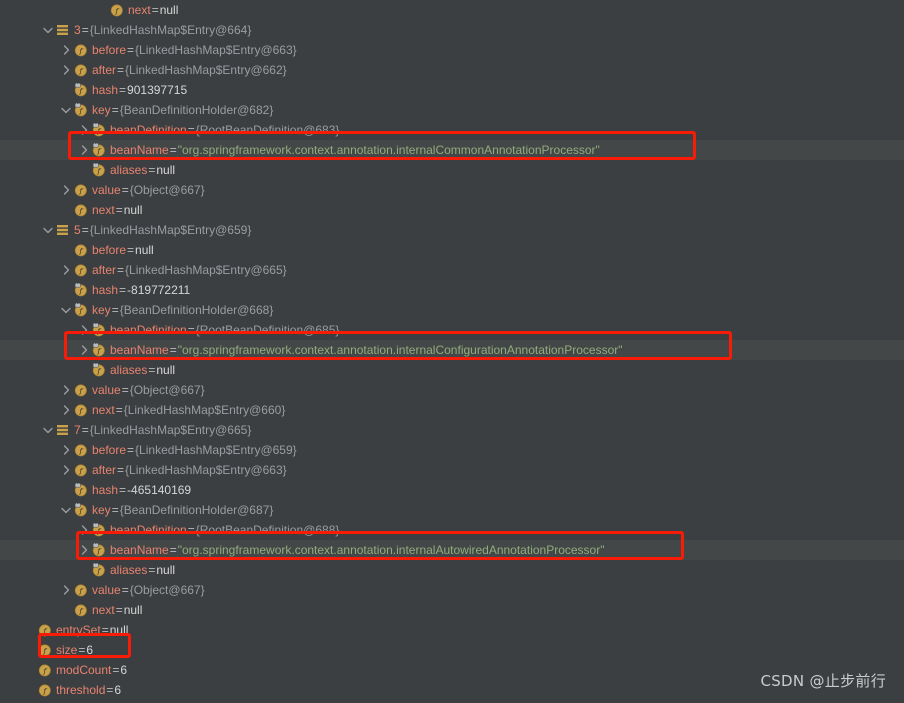 Image resolution: width=904 pixels, height=703 pixels. What do you see at coordinates (452, 230) in the screenshot?
I see `variable-row: 5 = {LinkedHashMap$Entry@659}` at bounding box center [452, 230].